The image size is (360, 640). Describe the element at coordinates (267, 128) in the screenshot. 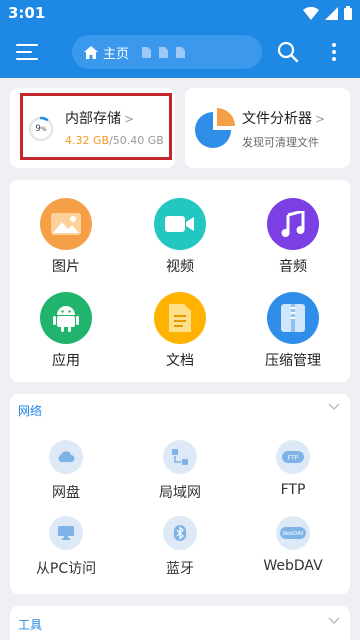

I see `file-analyzer-card: 文件分析器 > 发现可清理文件` at that location.